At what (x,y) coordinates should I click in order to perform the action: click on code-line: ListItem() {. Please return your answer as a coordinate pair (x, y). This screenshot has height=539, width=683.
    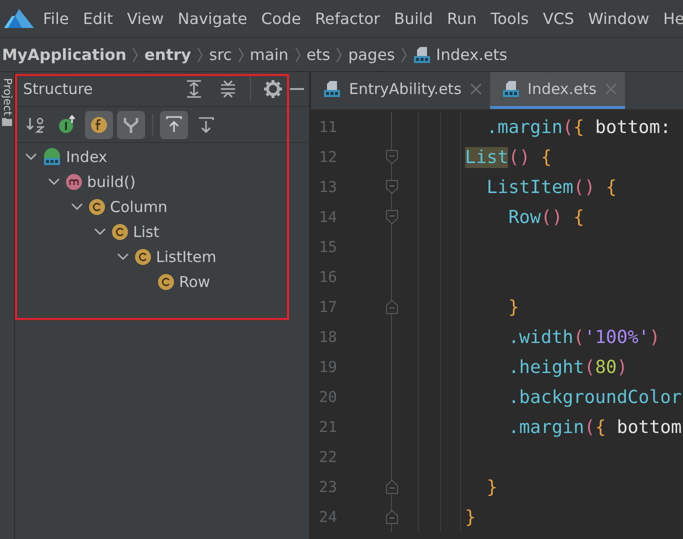
    Looking at the image, I should click on (551, 187).